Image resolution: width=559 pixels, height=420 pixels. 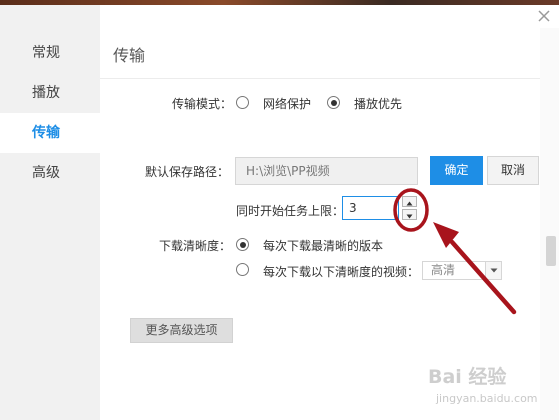 What do you see at coordinates (341, 272) in the screenshot?
I see `quality-below-label: 每次下载以下清晰度的视频：` at bounding box center [341, 272].